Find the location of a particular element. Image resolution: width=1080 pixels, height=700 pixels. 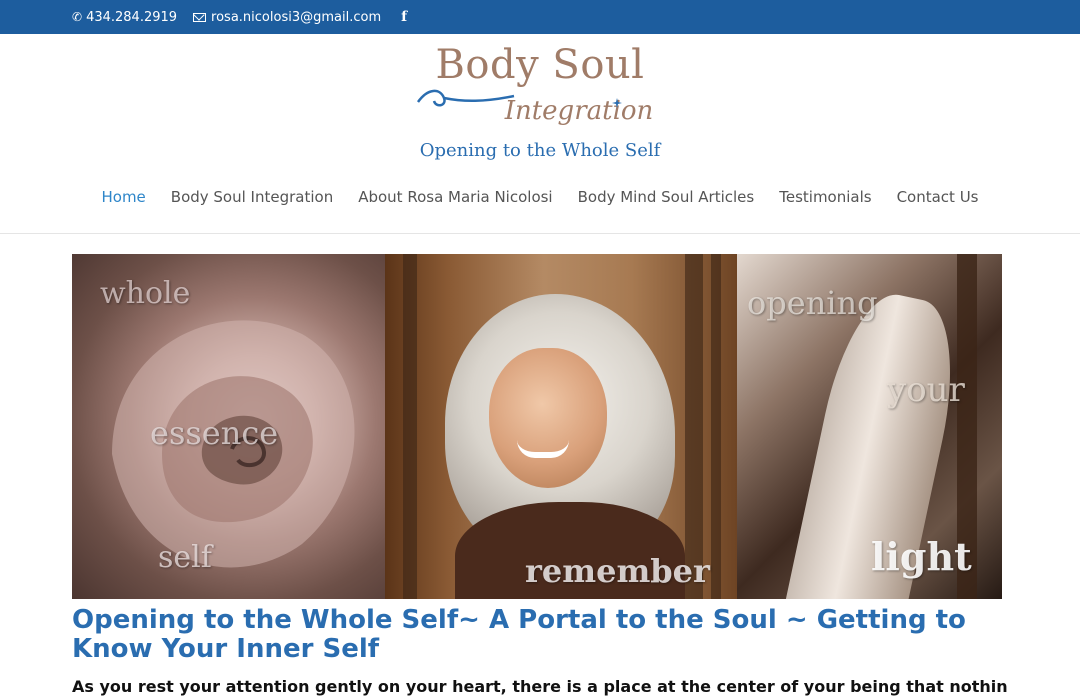

logo-script: Integration is located at coordinates (579, 111).